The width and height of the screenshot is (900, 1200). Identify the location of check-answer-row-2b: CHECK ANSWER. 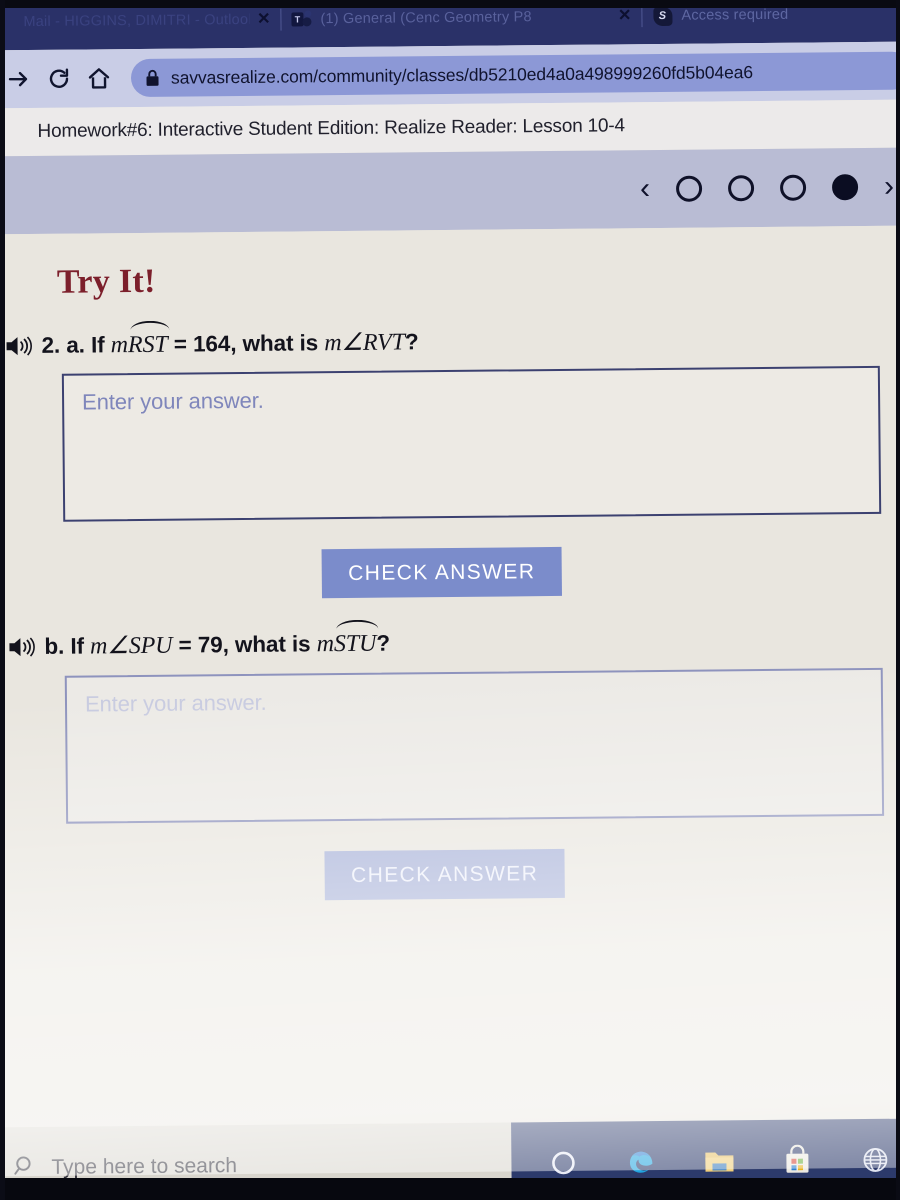
(450, 874).